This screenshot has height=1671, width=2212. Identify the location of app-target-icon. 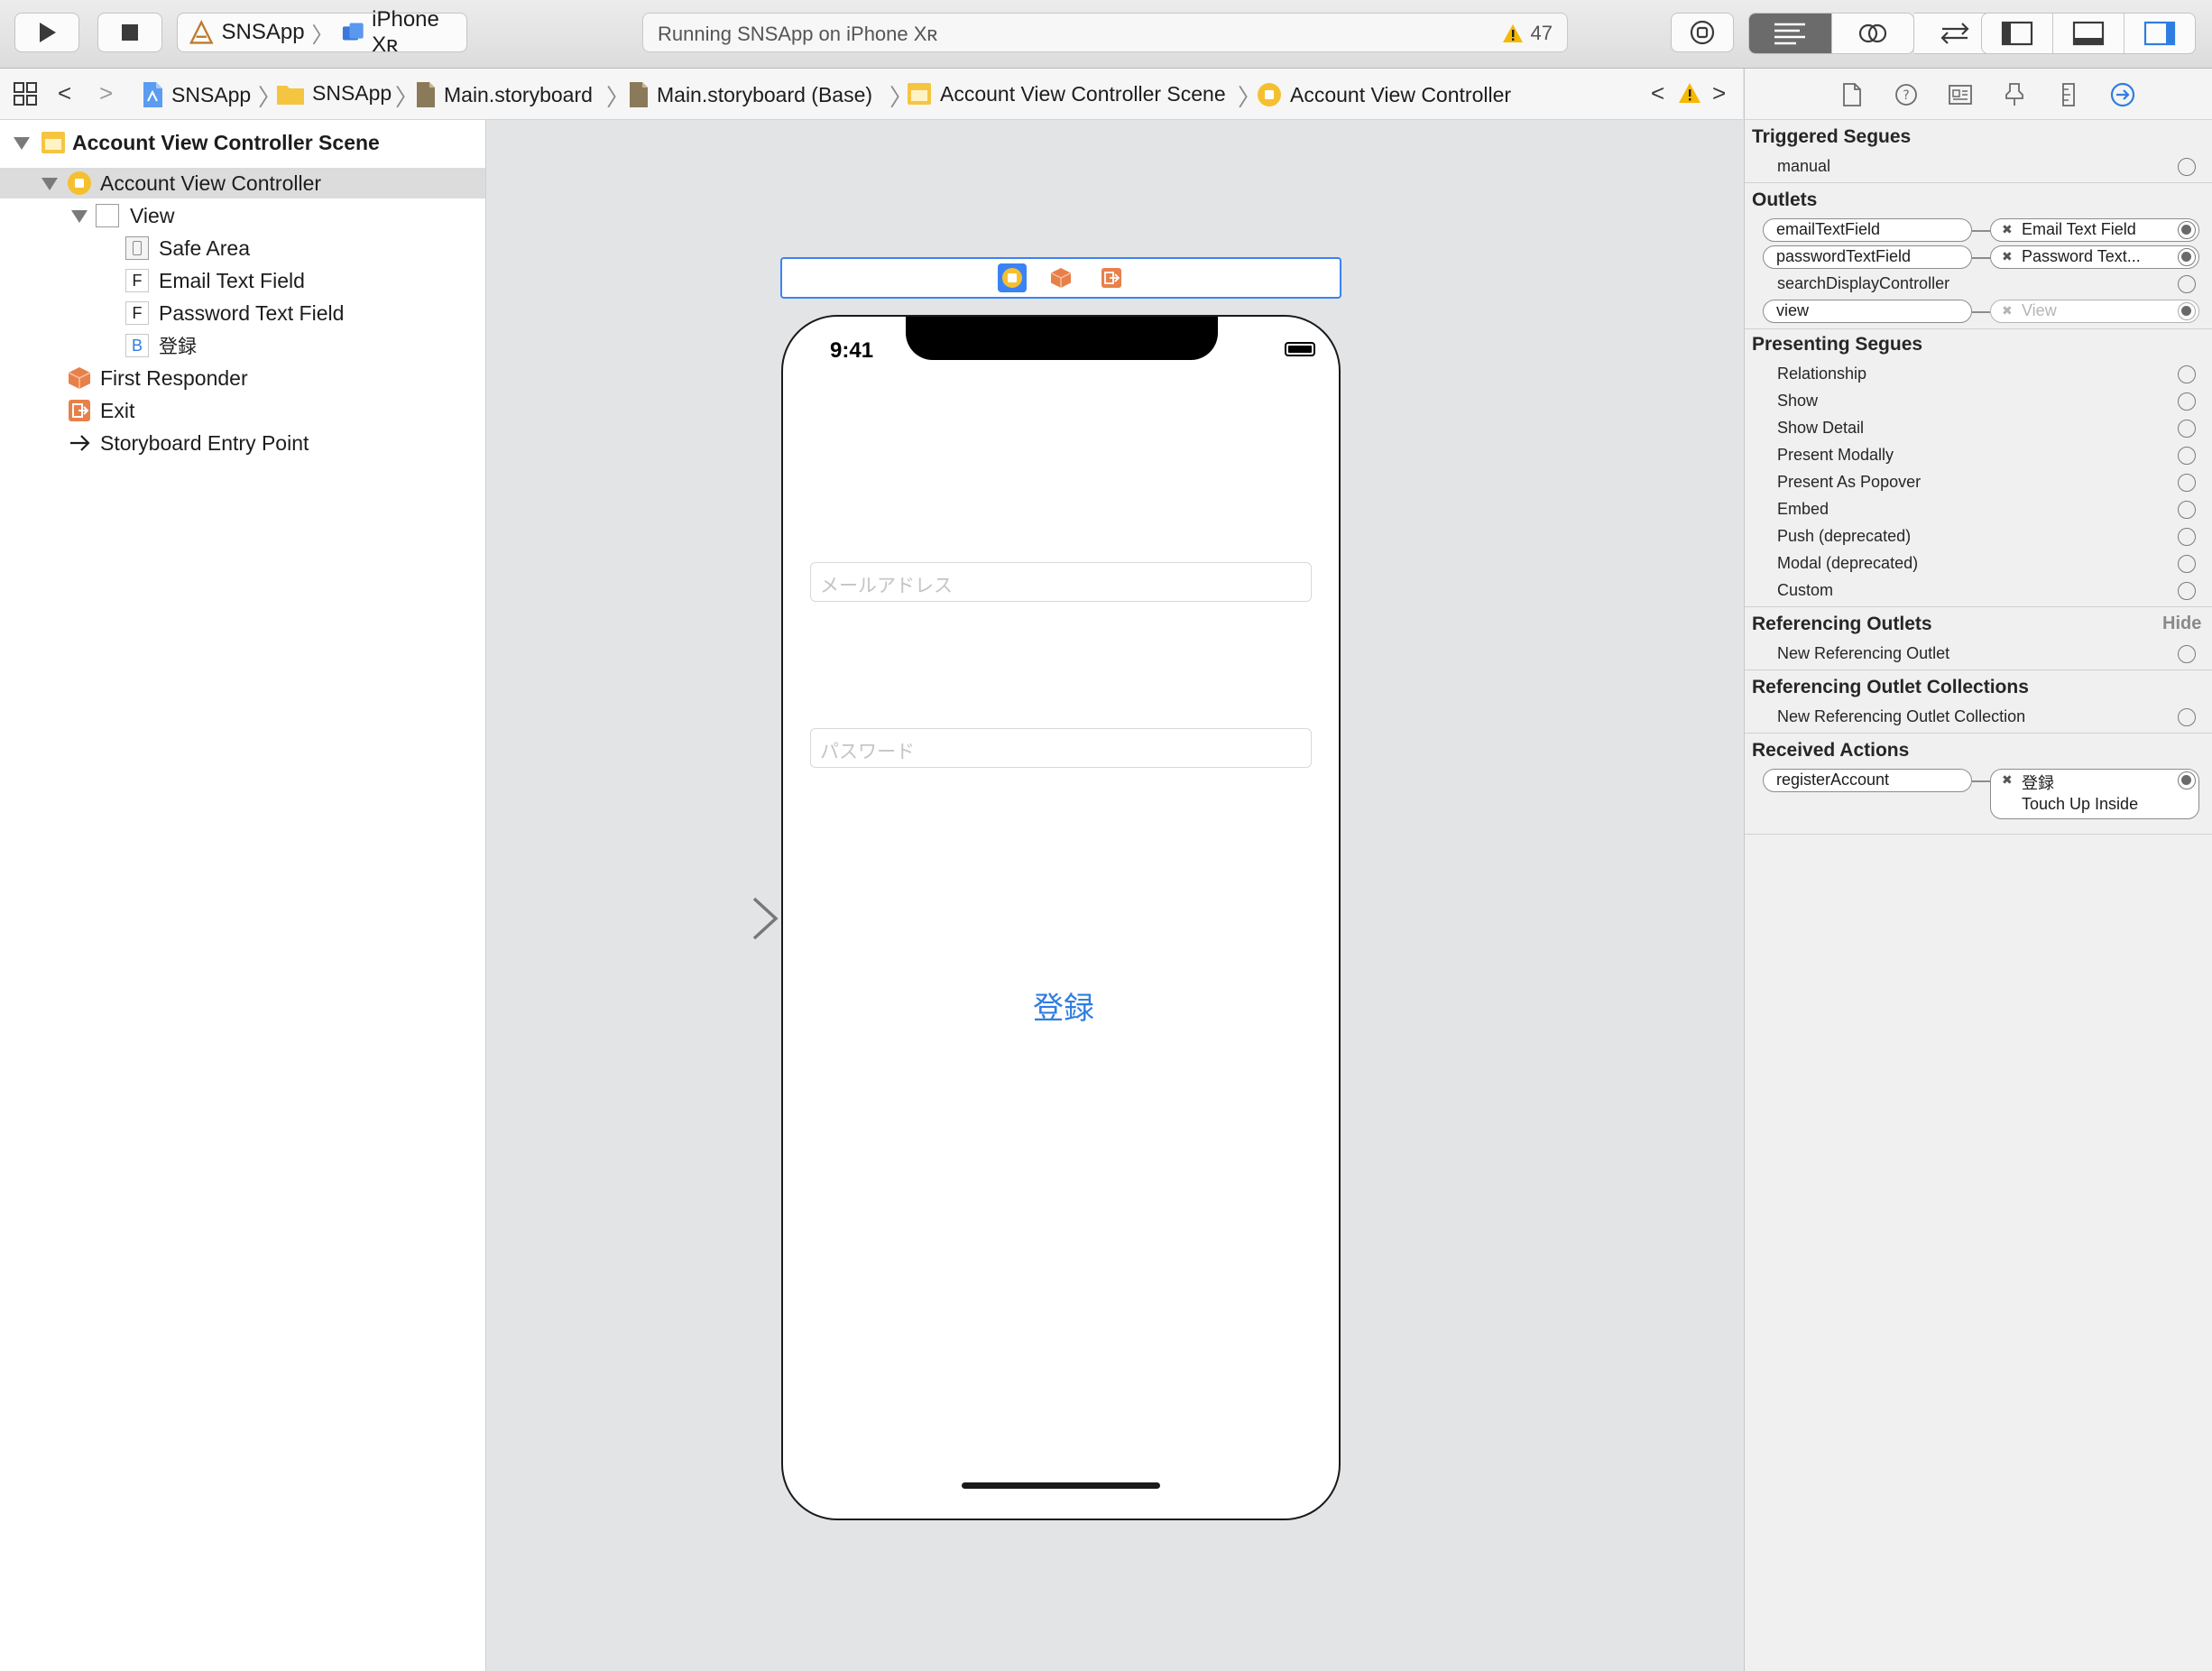
(201, 31).